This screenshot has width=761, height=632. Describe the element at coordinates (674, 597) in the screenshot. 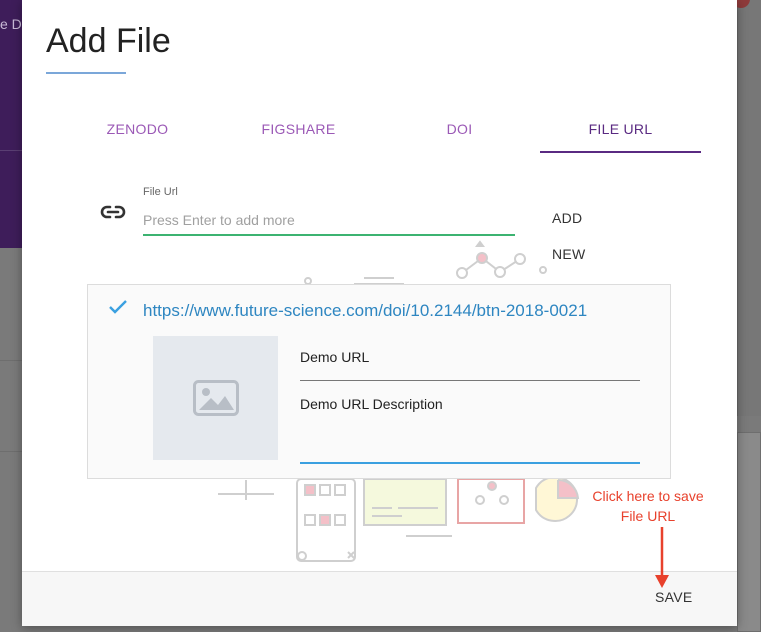

I see `save-button: SAVE` at that location.